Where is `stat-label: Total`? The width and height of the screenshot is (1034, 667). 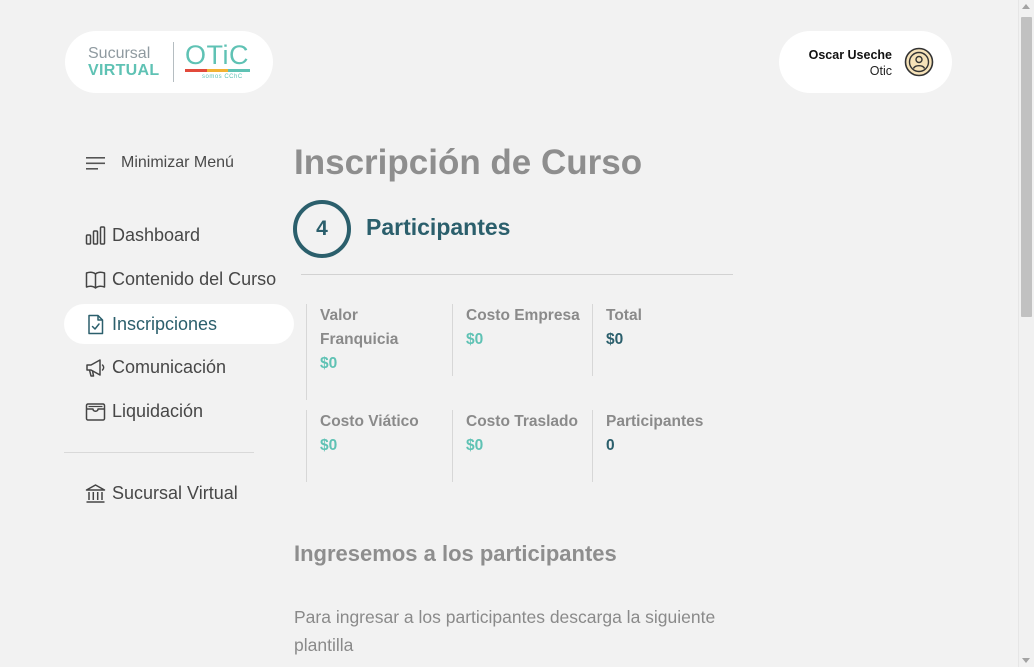
stat-label: Total is located at coordinates (624, 315).